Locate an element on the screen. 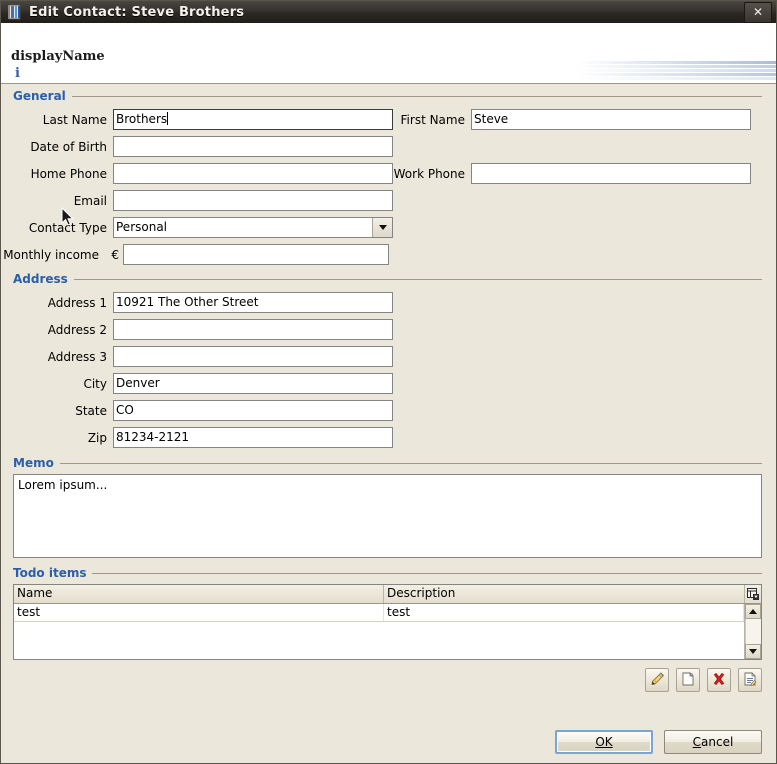  todo-group-header: Todo items is located at coordinates (387, 573).